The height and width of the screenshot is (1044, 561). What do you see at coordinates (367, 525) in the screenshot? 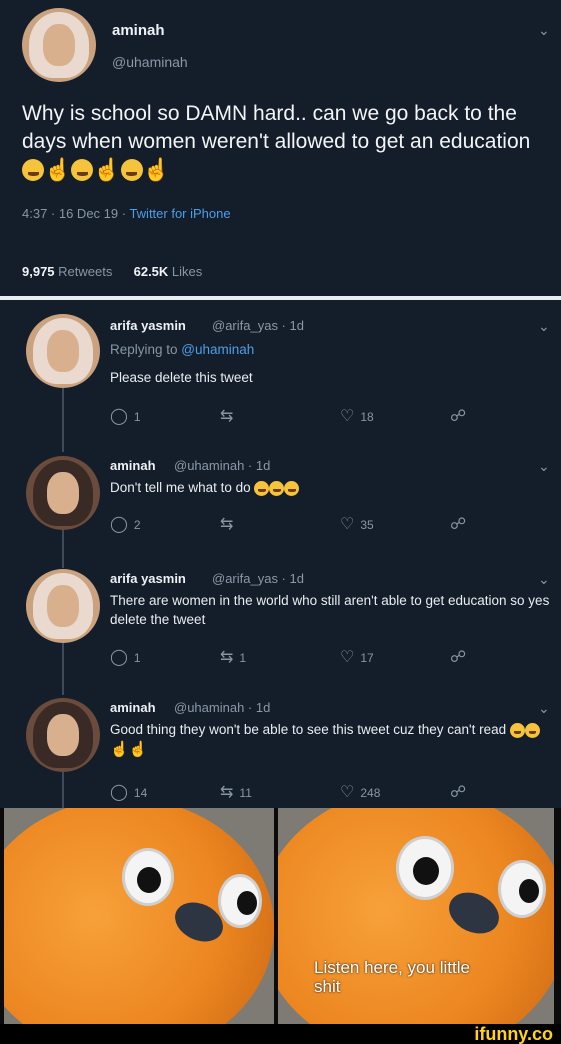
I see `like-count: 35` at bounding box center [367, 525].